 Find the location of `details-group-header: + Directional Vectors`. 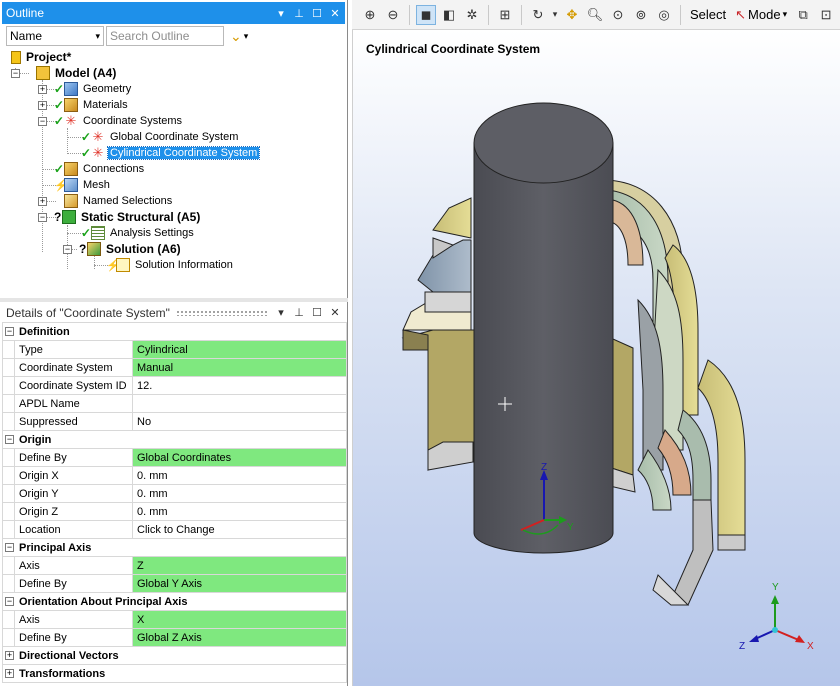

details-group-header: + Directional Vectors is located at coordinates (174, 655).